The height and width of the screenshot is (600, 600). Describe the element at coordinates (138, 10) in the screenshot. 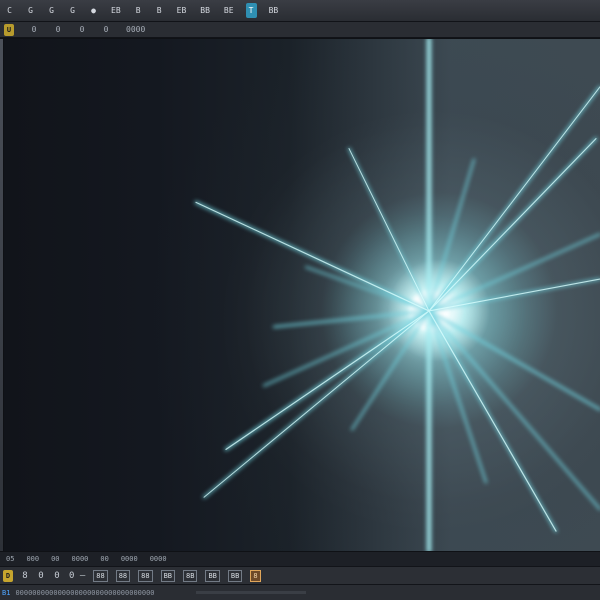

I see `toolbar-button-7: B` at that location.